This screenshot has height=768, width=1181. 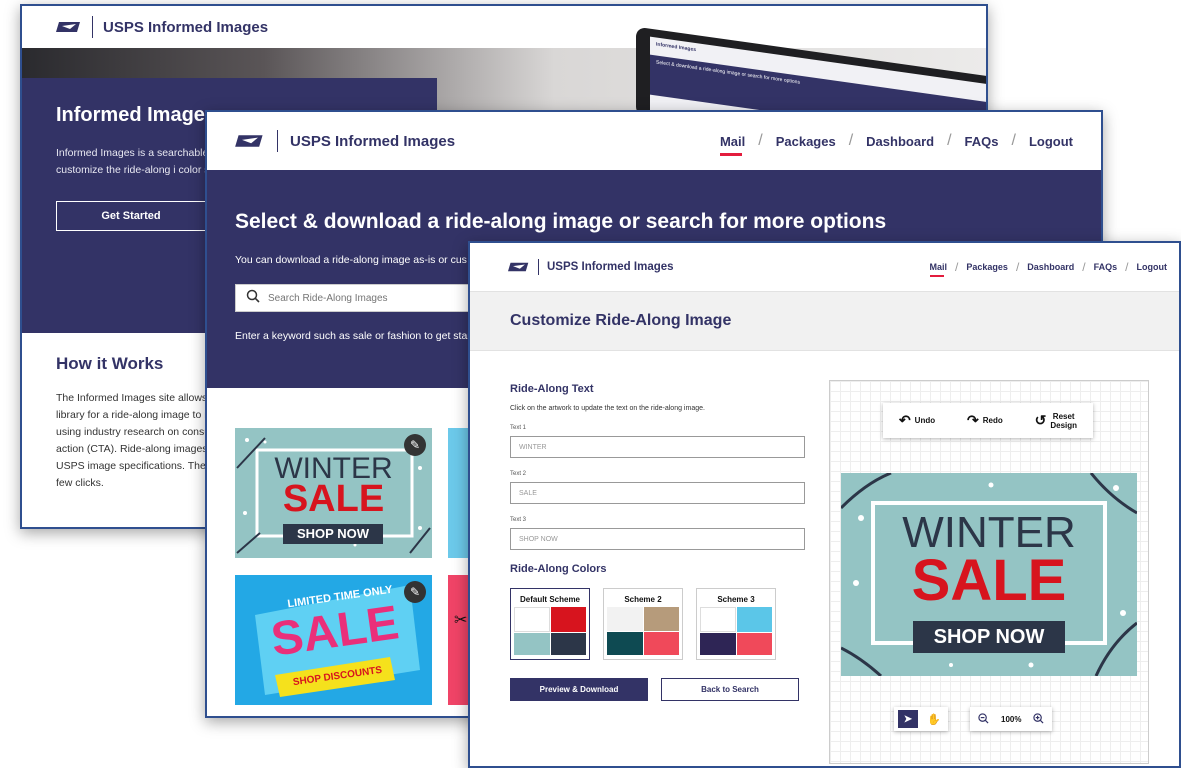 What do you see at coordinates (558, 569) in the screenshot?
I see `colors-section-title: Ride-Along Colors` at bounding box center [558, 569].